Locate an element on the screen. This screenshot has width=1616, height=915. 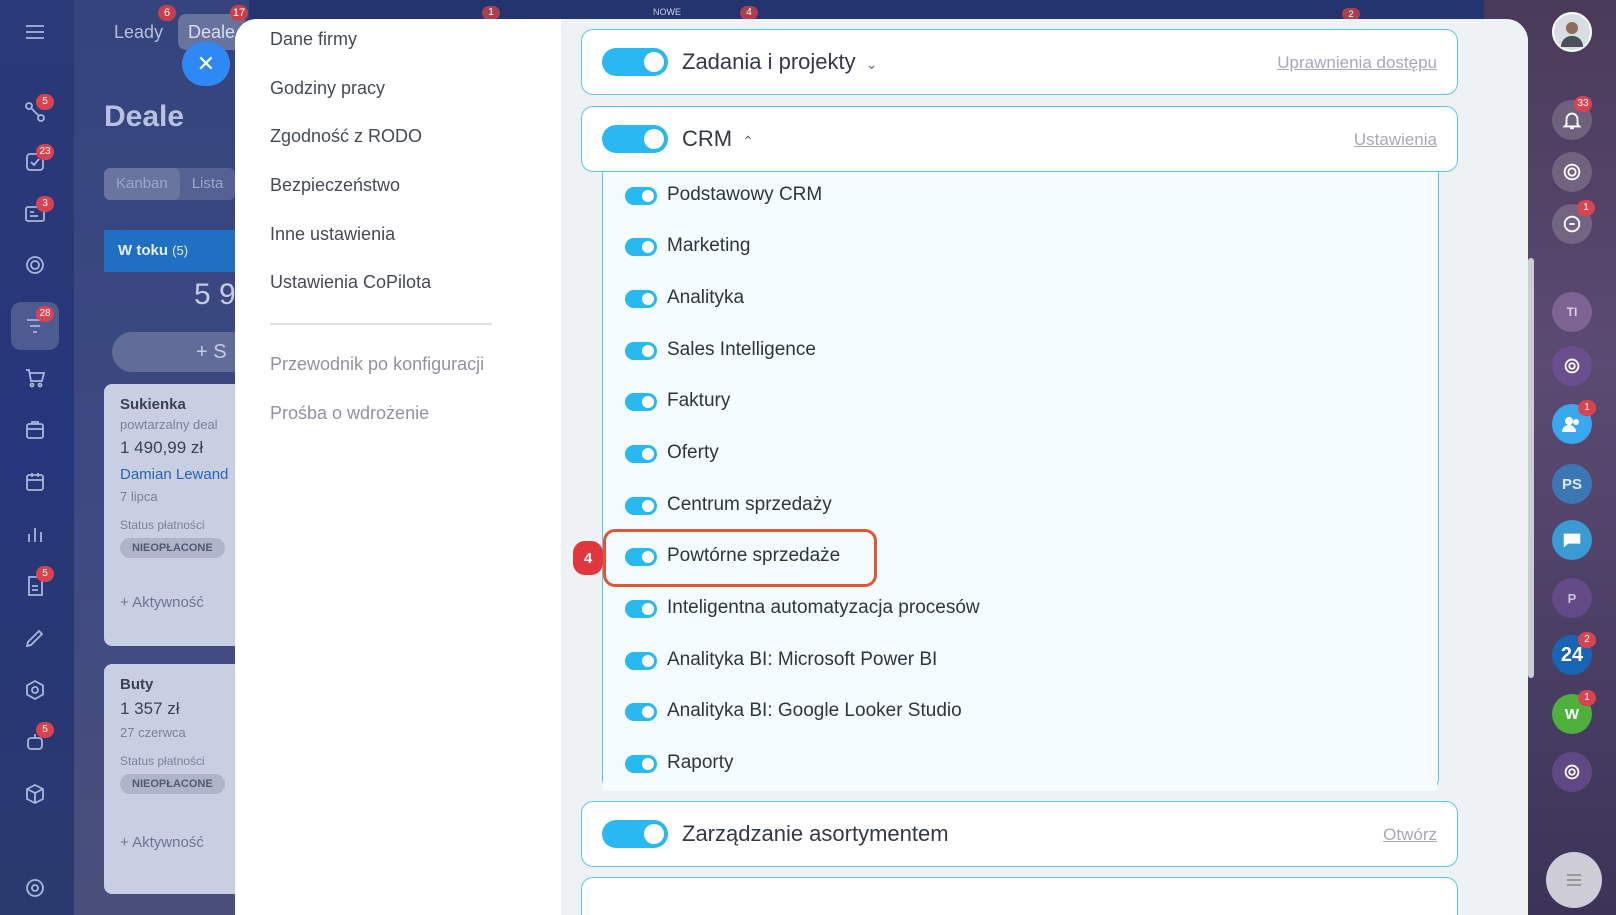
uprawnienia-link: Uprawnienia dostępu is located at coordinates (1357, 63).